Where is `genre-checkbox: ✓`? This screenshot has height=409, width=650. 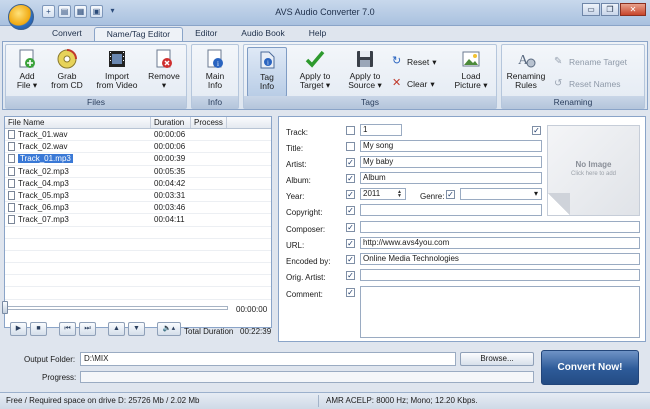 genre-checkbox: ✓ is located at coordinates (450, 194).